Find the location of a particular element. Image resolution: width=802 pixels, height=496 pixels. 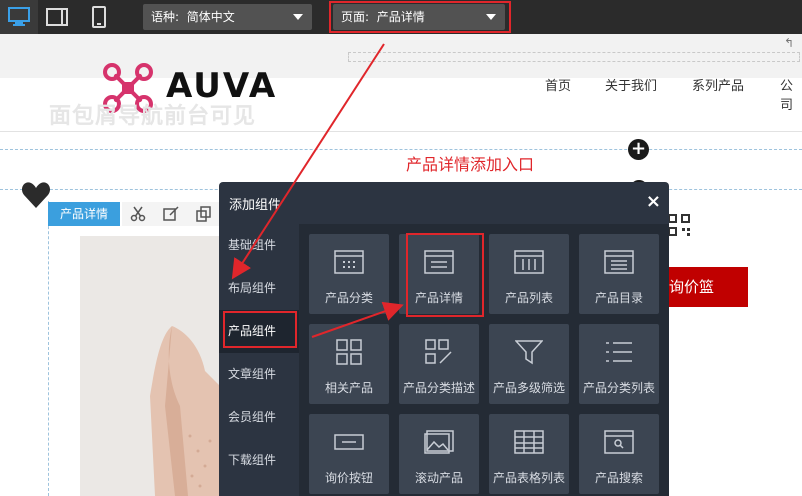

tablet-icon is located at coordinates (57, 17).